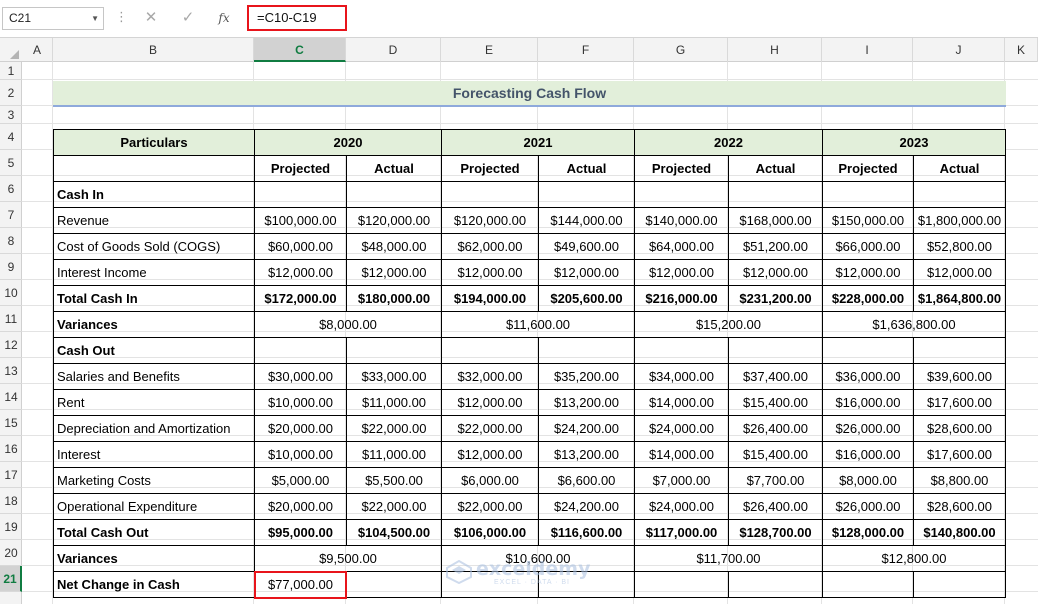 This screenshot has width=1038, height=604. Describe the element at coordinates (348, 558) in the screenshot. I see `variance-value: $9,500.00` at that location.